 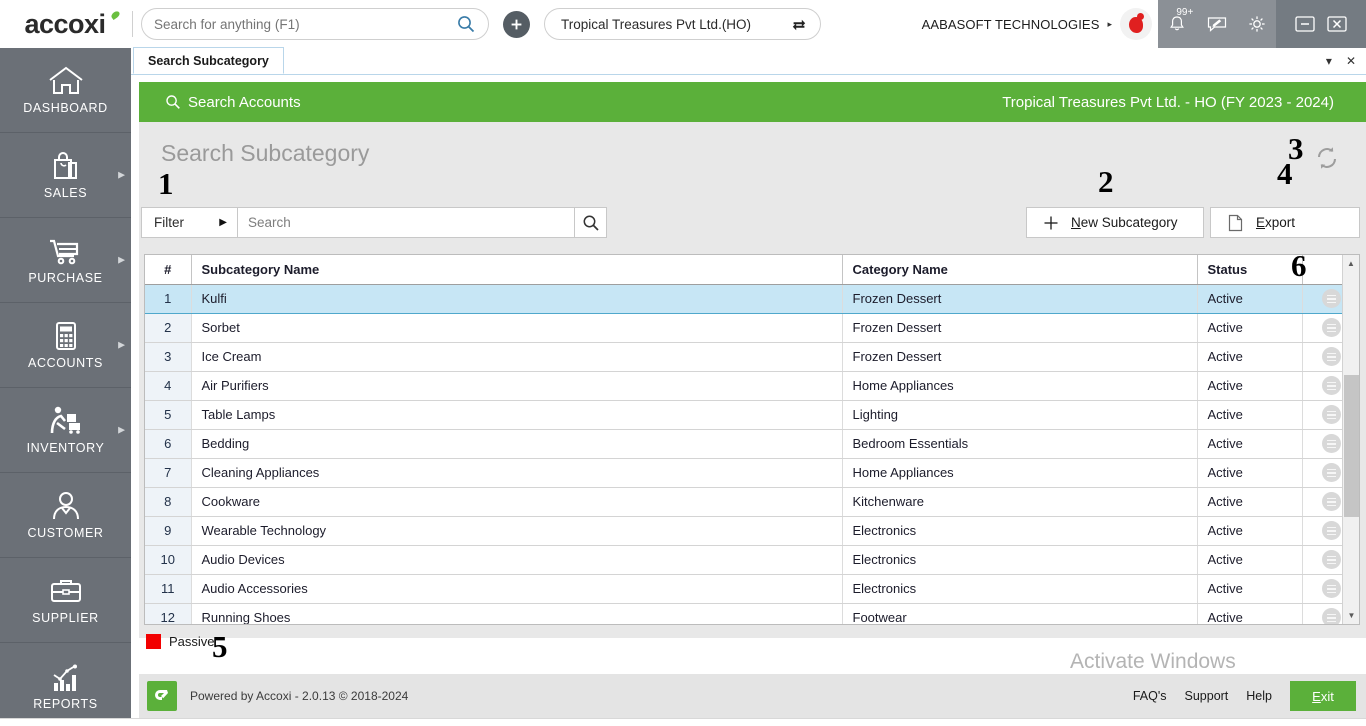 What do you see at coordinates (65, 515) in the screenshot?
I see `sidebar-item-customer: CUSTOMER` at bounding box center [65, 515].